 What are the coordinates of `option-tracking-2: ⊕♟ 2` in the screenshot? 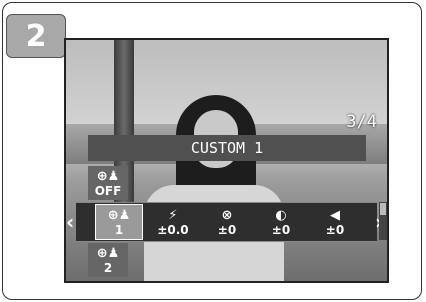 It's located at (108, 260).